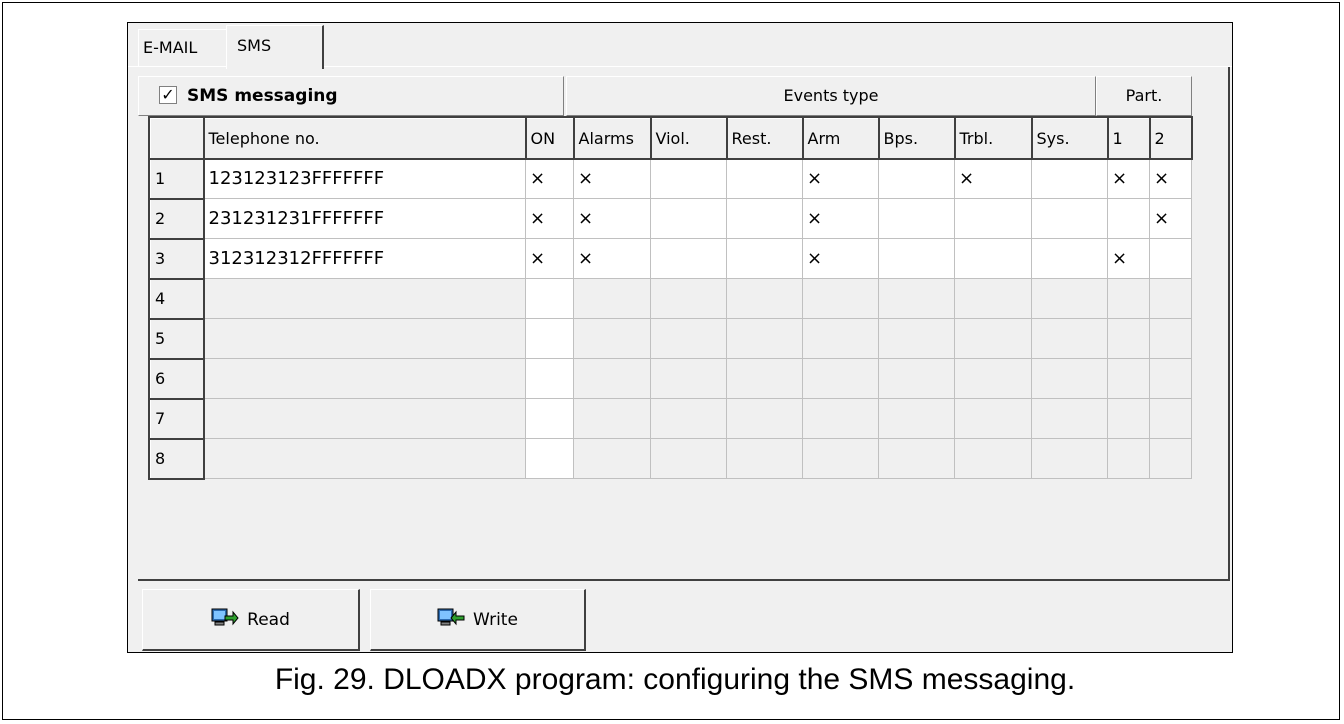 The image size is (1344, 724). What do you see at coordinates (364, 178) in the screenshot?
I see `telephone-cell: 123123123FFFFFFF` at bounding box center [364, 178].